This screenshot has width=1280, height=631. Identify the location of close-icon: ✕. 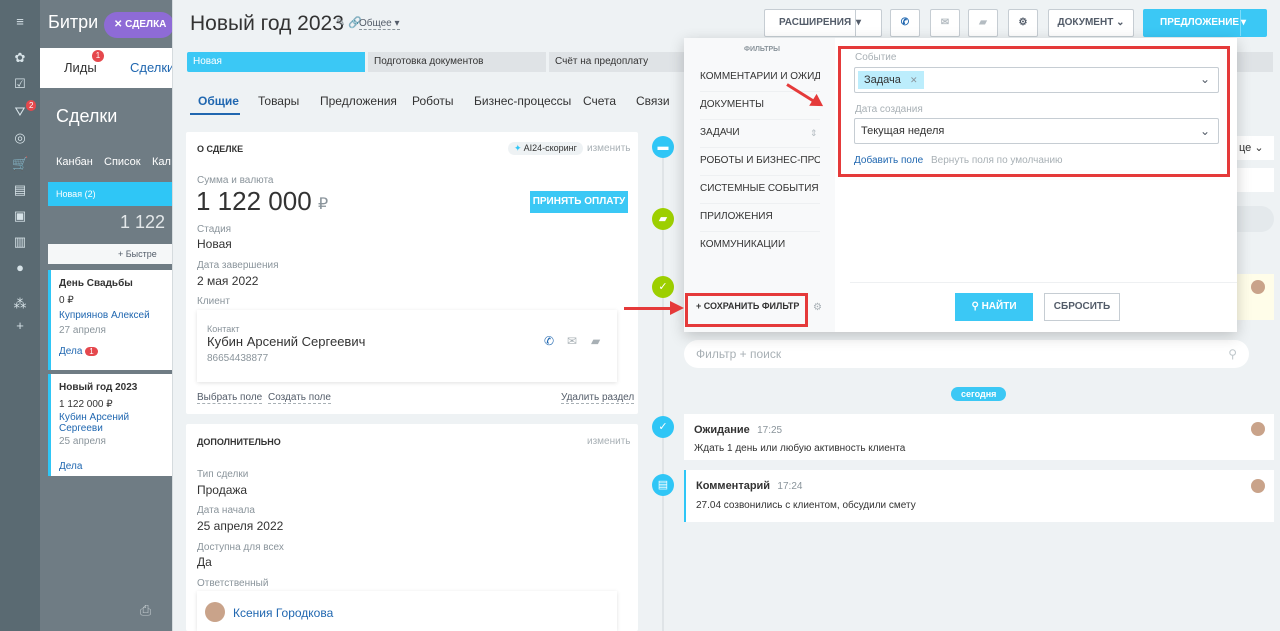
(119, 24).